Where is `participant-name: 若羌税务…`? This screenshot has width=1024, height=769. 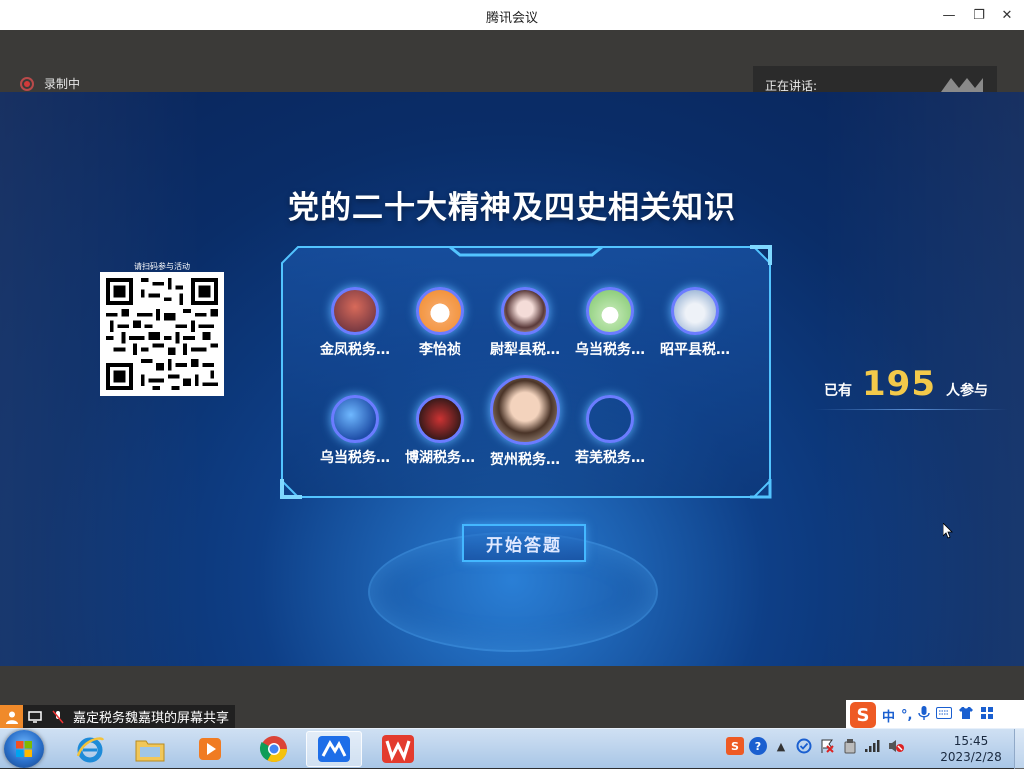 participant-name: 若羌税务… is located at coordinates (610, 458).